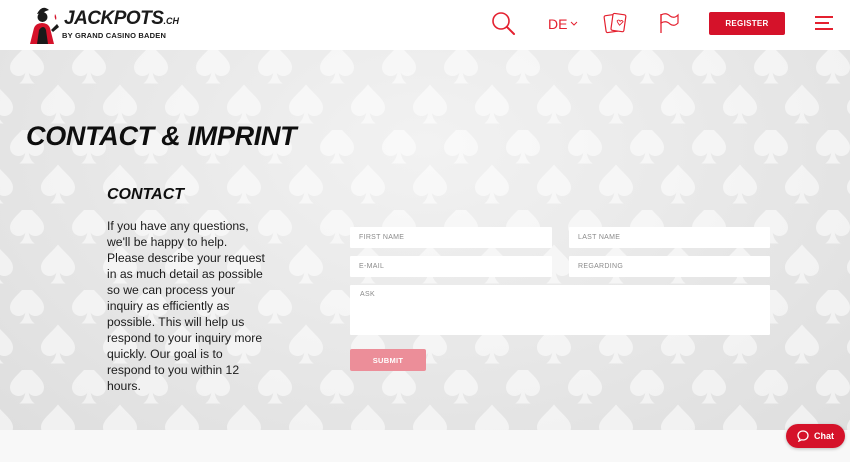 The image size is (850, 462). I want to click on hamburger-menu-button, so click(824, 23).